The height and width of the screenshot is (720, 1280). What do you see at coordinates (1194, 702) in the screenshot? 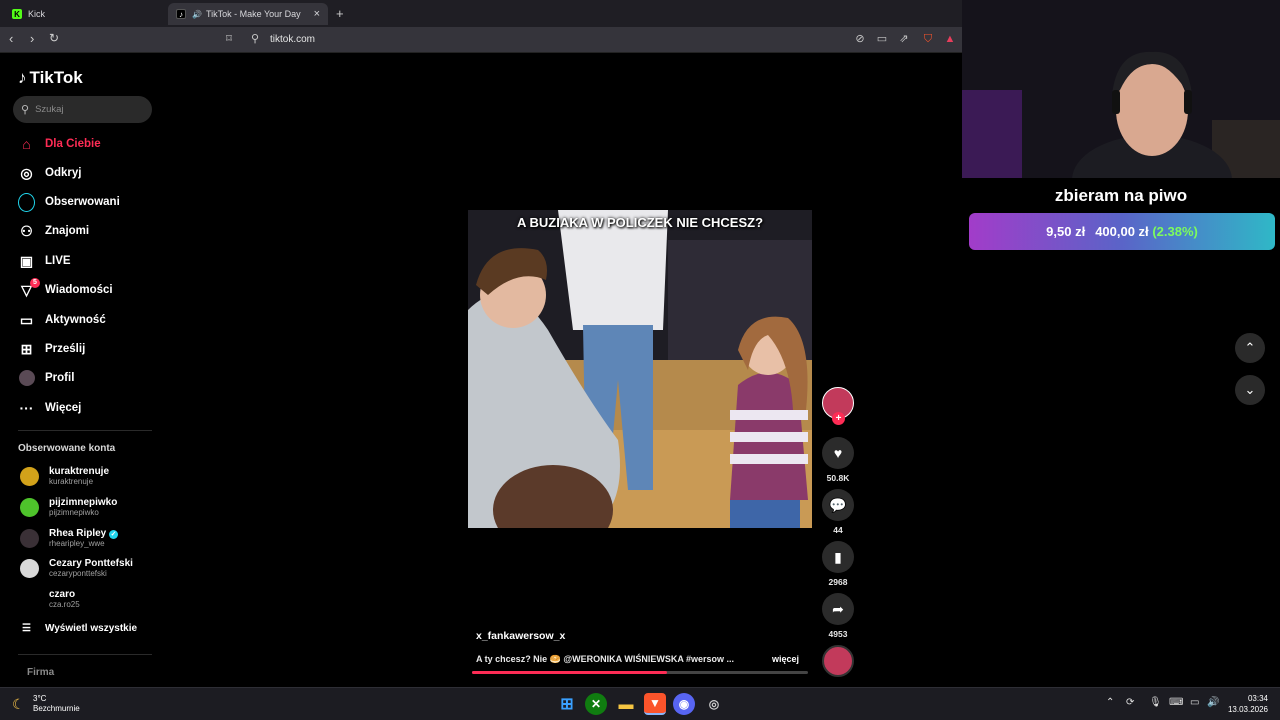
I see `network-icon: ▭` at bounding box center [1194, 702].